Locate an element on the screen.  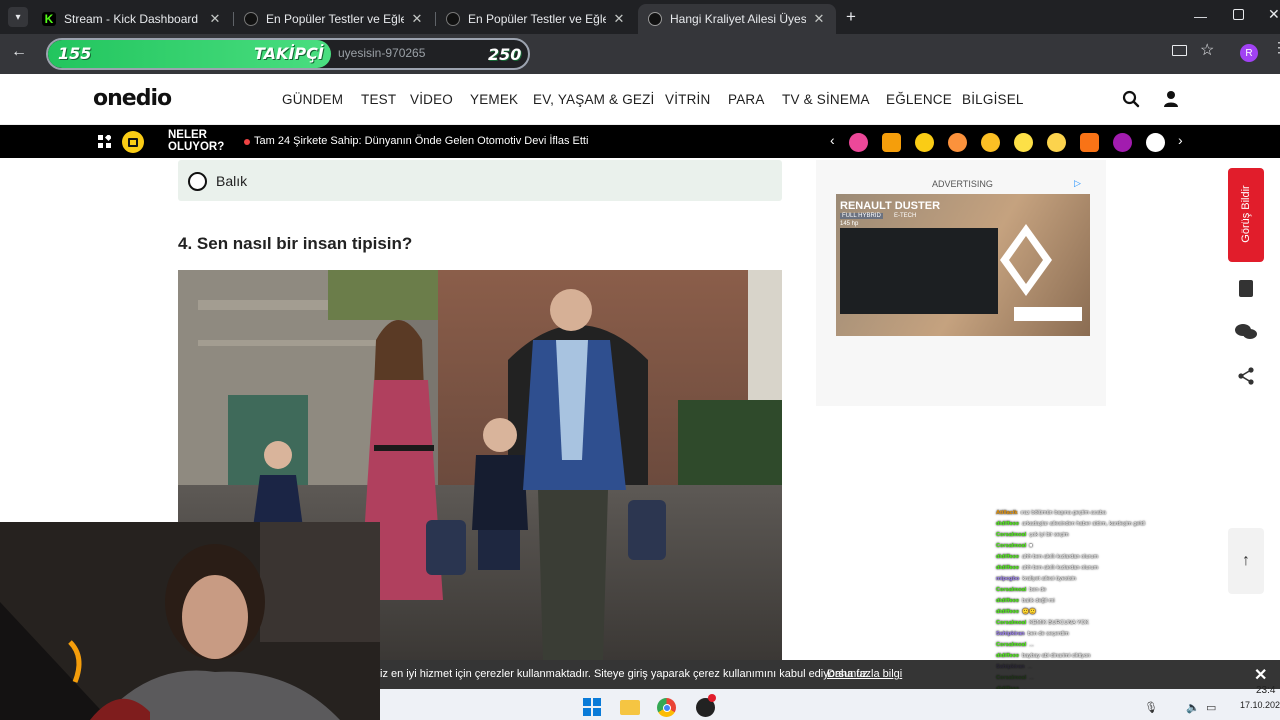
mic-icon: 🎙 is located at coordinates (1151, 707).